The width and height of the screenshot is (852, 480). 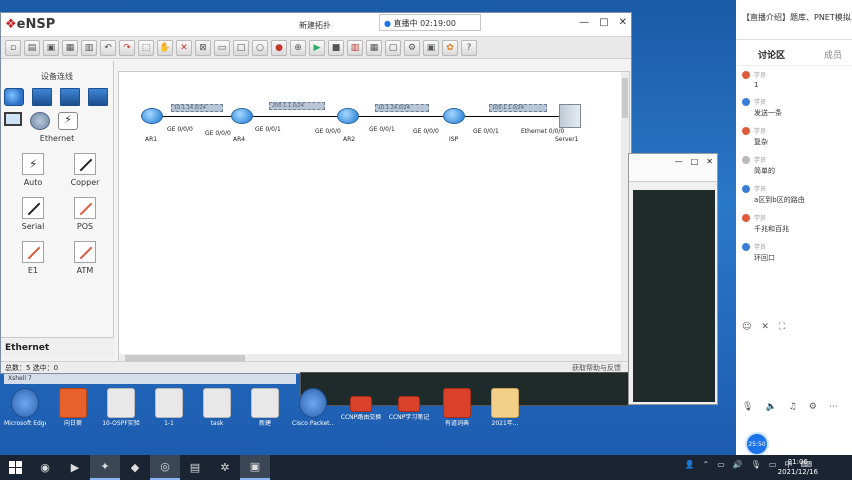 What do you see at coordinates (85, 214) in the screenshot?
I see `cable-pos: POS` at bounding box center [85, 214].